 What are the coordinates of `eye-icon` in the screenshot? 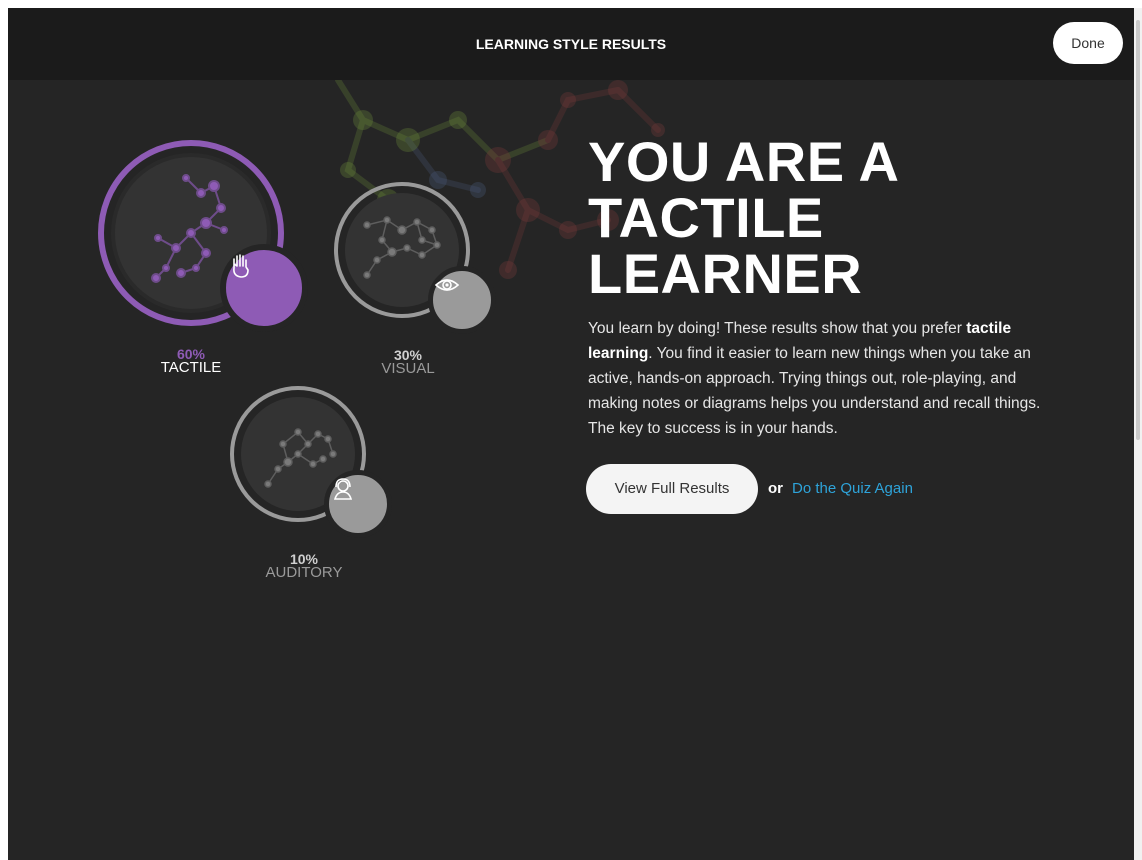 It's located at (447, 285).